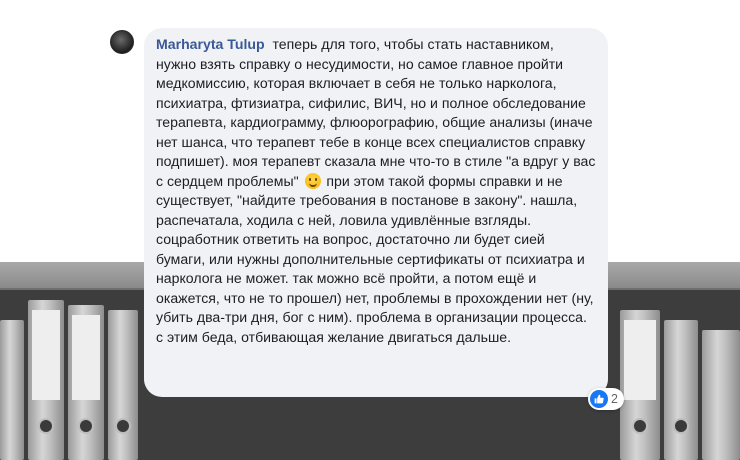 Image resolution: width=740 pixels, height=460 pixels. What do you see at coordinates (122, 42) in the screenshot?
I see `avatar` at bounding box center [122, 42].